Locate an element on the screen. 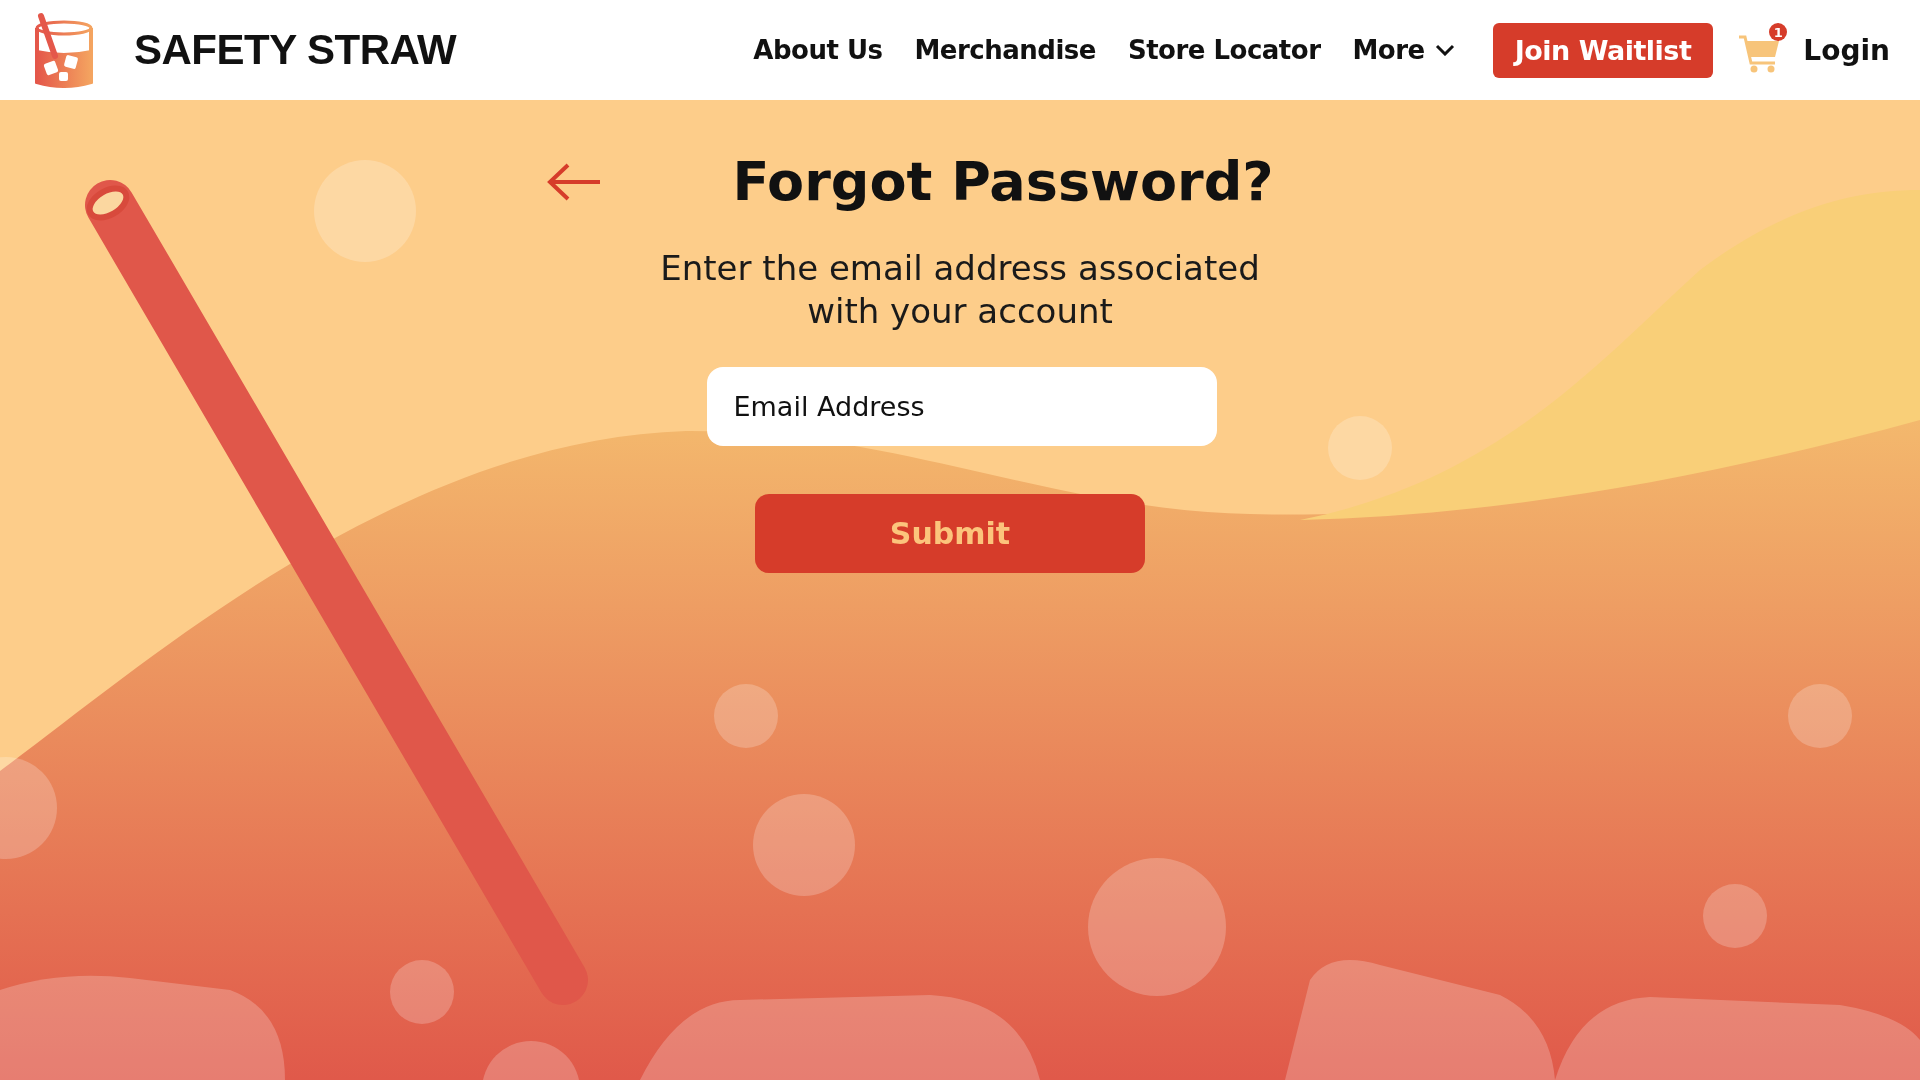  join-waitlist-button: Join Waitlist is located at coordinates (1603, 50).